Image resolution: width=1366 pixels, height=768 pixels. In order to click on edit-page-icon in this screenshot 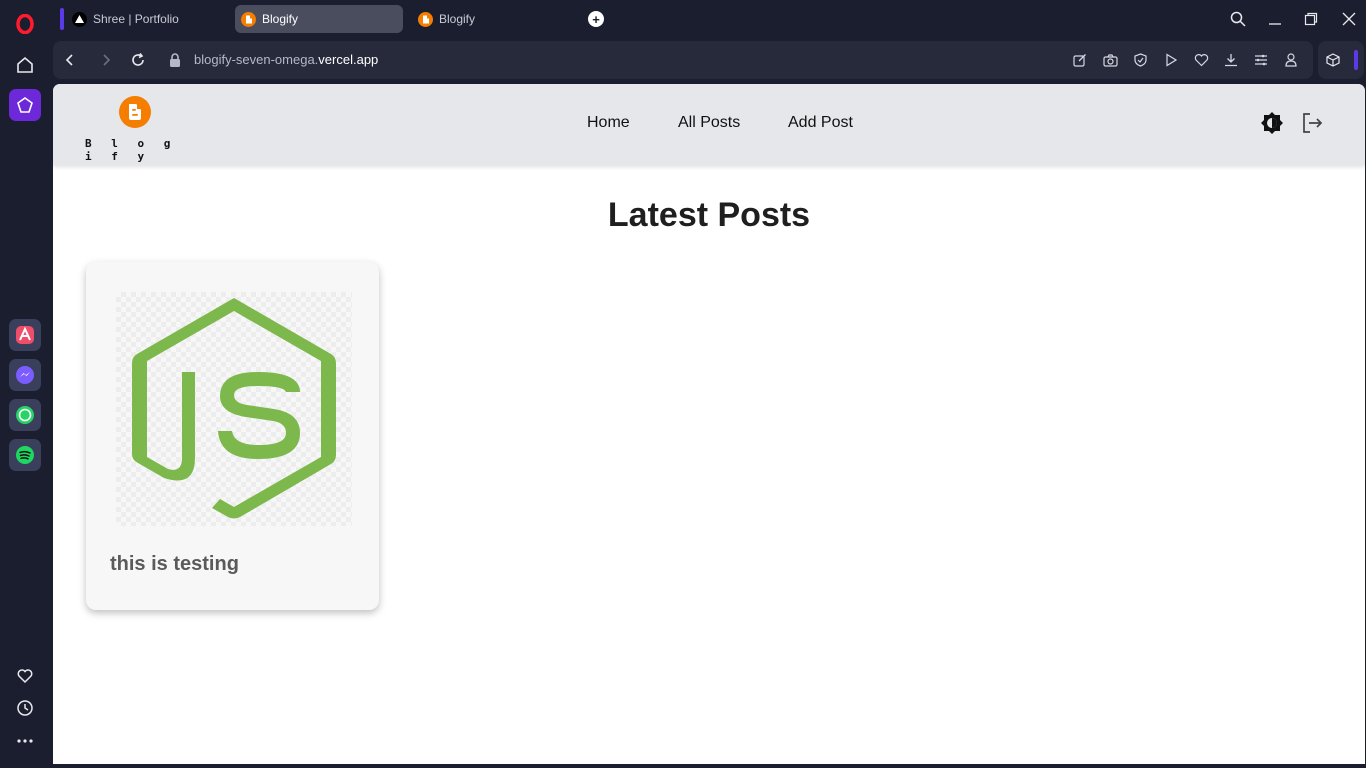, I will do `click(1080, 60)`.